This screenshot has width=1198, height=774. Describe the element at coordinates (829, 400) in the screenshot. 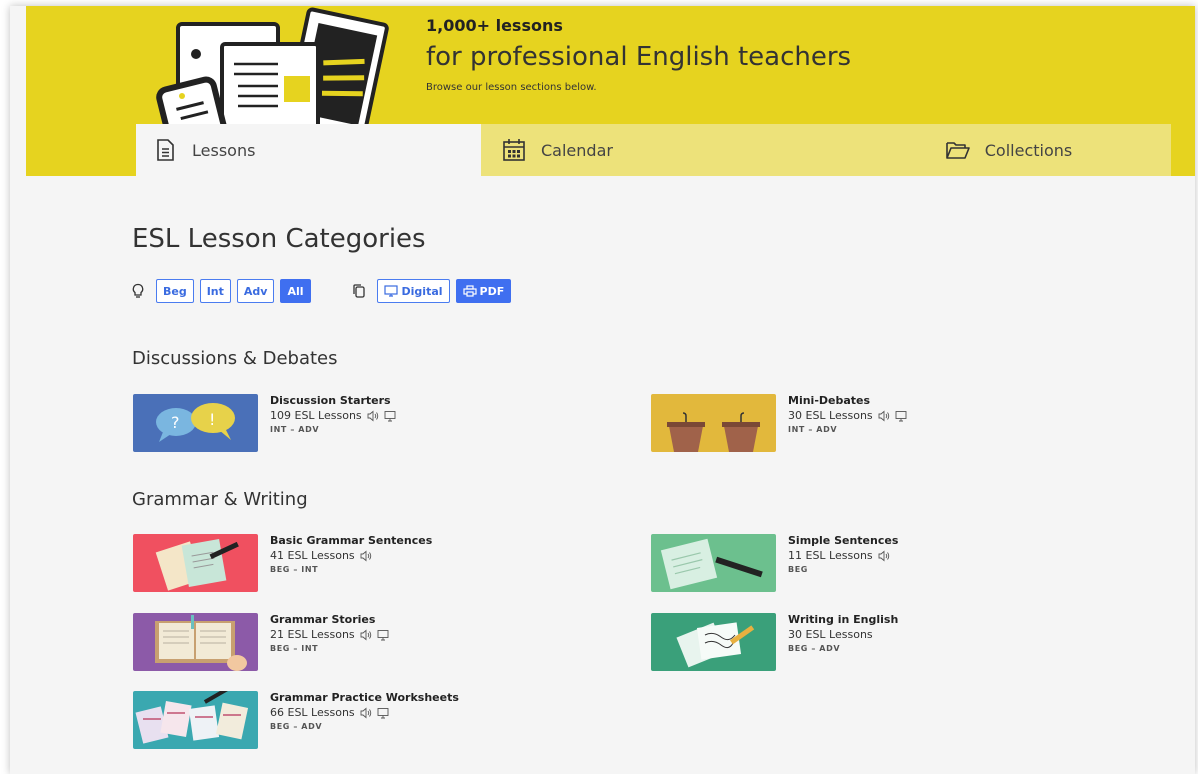

I see `card-title: Mini-Debates` at that location.